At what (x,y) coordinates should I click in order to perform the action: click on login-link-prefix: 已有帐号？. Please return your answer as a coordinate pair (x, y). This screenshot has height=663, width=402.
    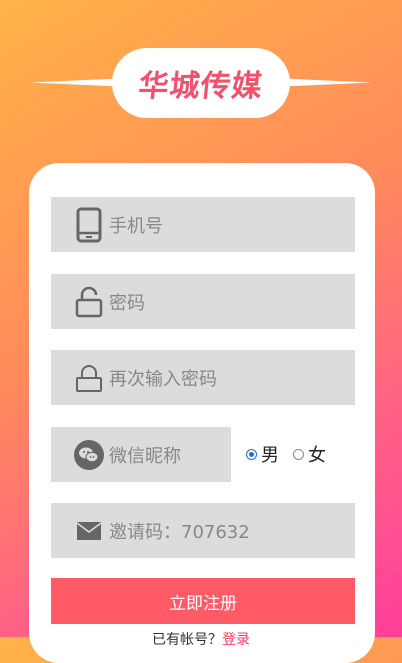
    Looking at the image, I should click on (187, 640).